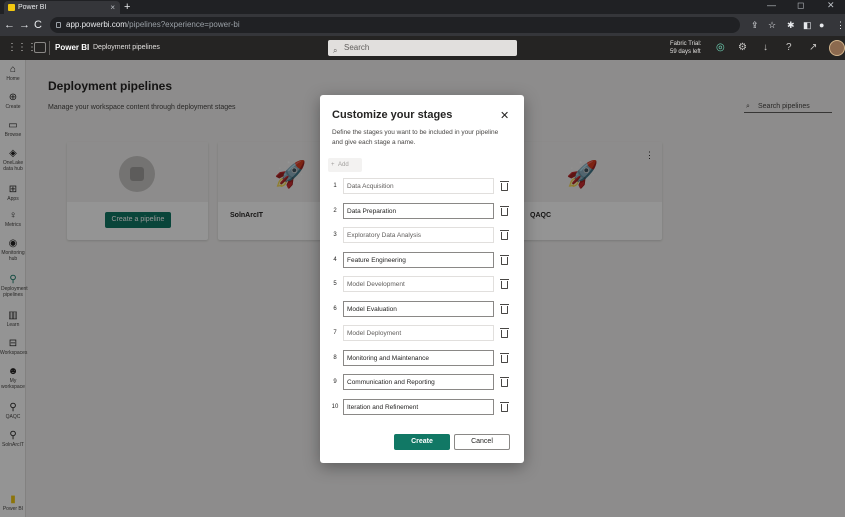 The image size is (845, 517). What do you see at coordinates (800, 5) in the screenshot?
I see `window-maximize-icon: ◻` at bounding box center [800, 5].